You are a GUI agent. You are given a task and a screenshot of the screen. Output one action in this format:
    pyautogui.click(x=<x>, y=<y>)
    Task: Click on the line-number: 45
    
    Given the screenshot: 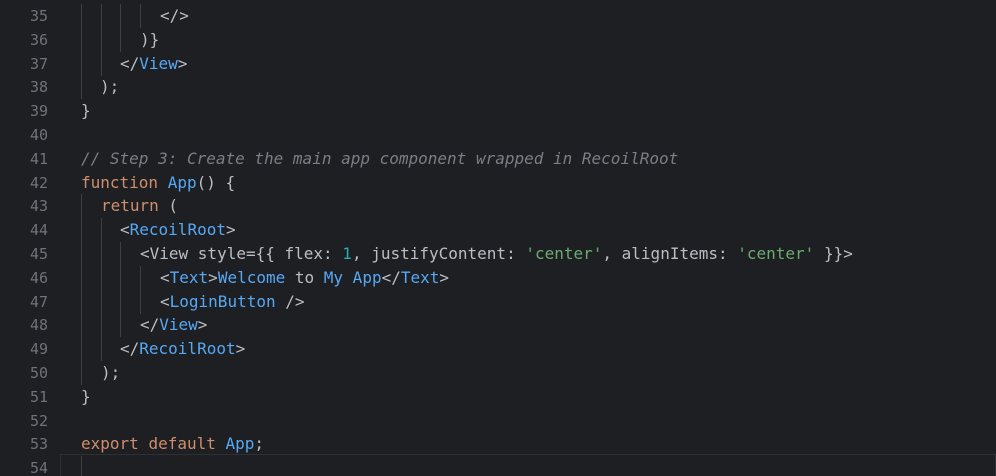 What is the action you would take?
    pyautogui.click(x=38, y=254)
    